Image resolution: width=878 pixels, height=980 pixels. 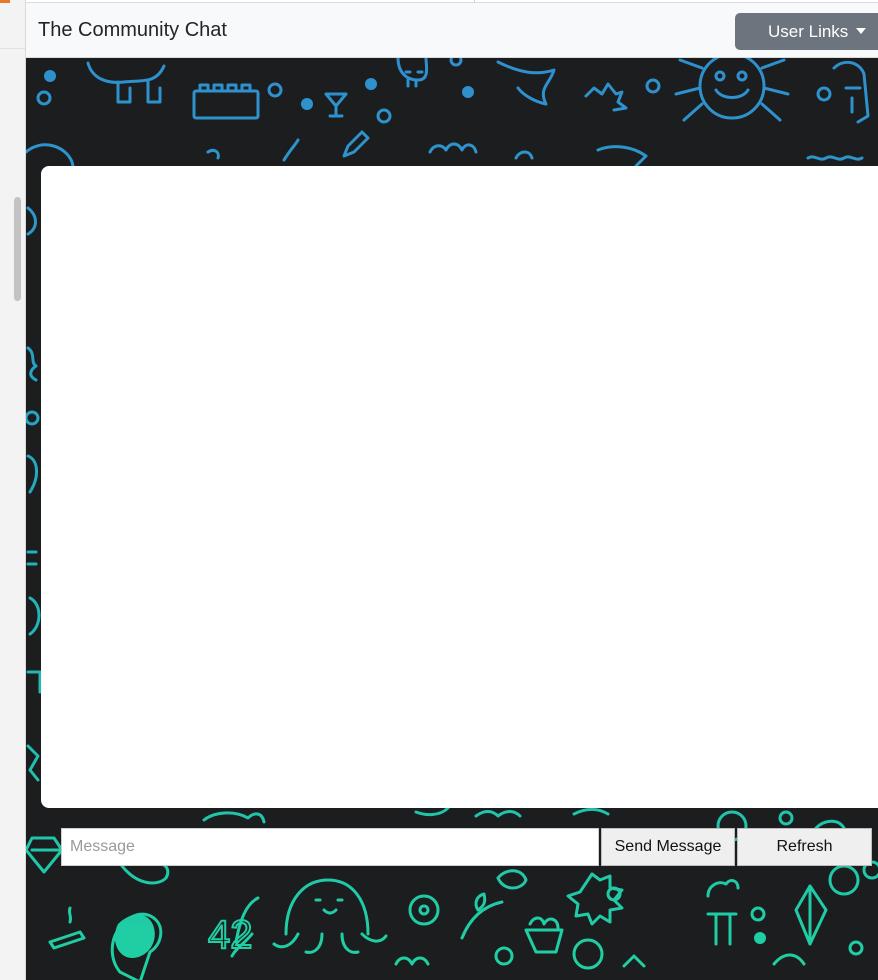 What do you see at coordinates (12, 48) in the screenshot?
I see `sidebar-divider` at bounding box center [12, 48].